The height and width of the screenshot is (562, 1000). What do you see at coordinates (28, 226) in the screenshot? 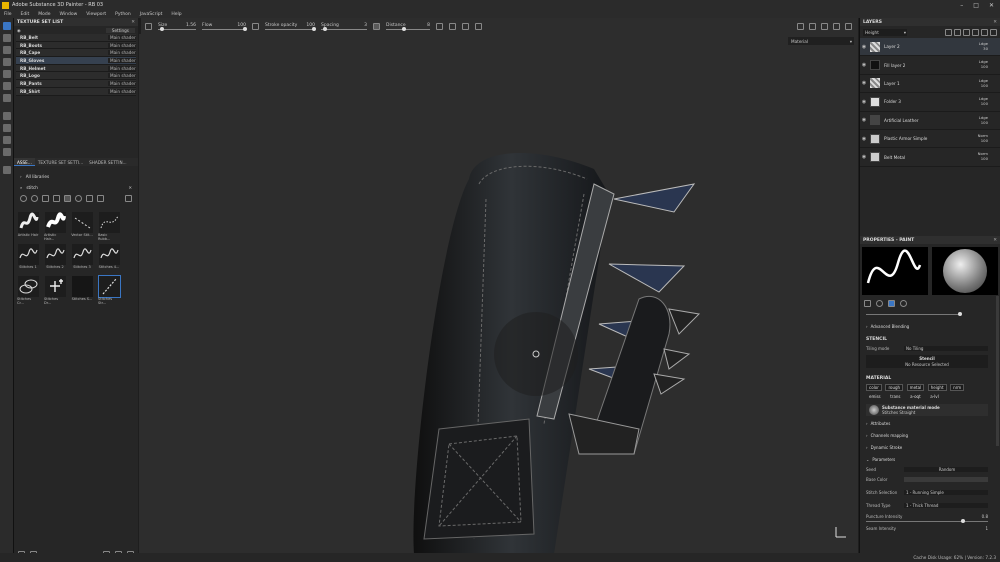
I see `asset-tile: Artistic Hair` at bounding box center [28, 226].